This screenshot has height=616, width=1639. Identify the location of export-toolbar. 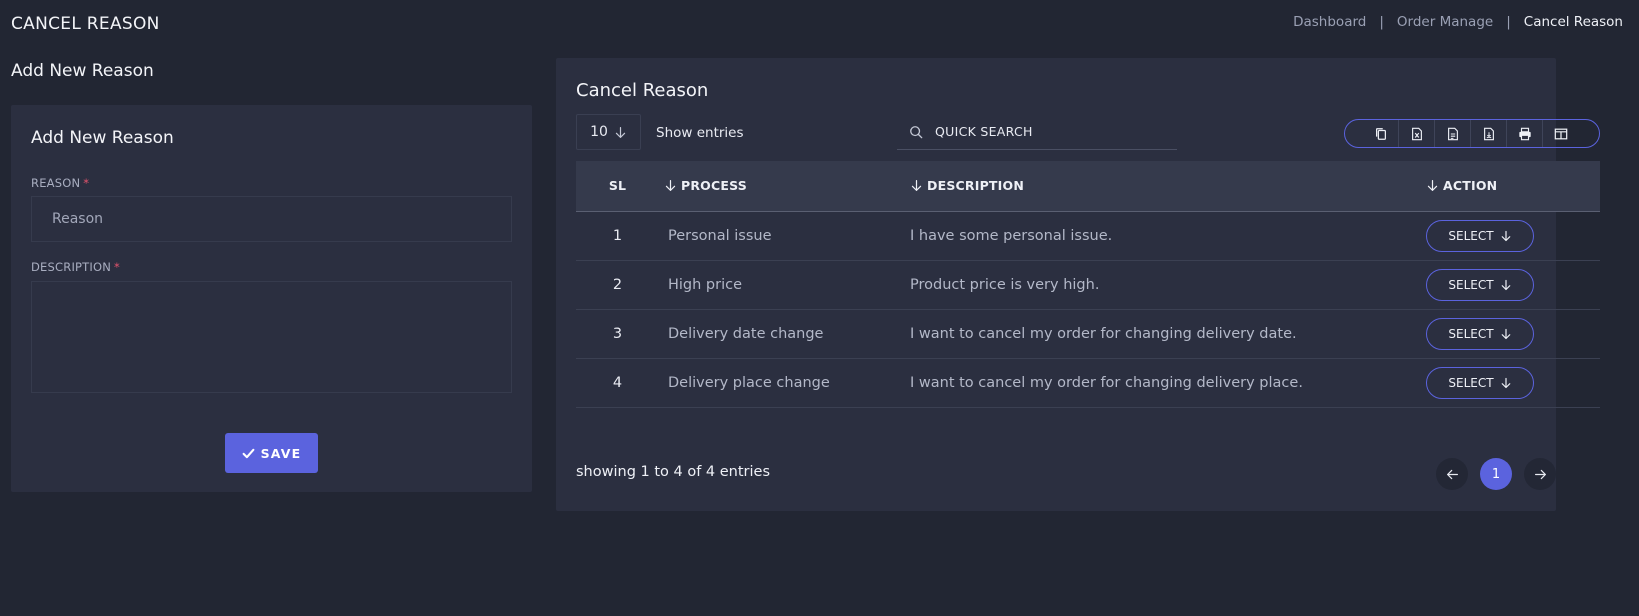
(1472, 133).